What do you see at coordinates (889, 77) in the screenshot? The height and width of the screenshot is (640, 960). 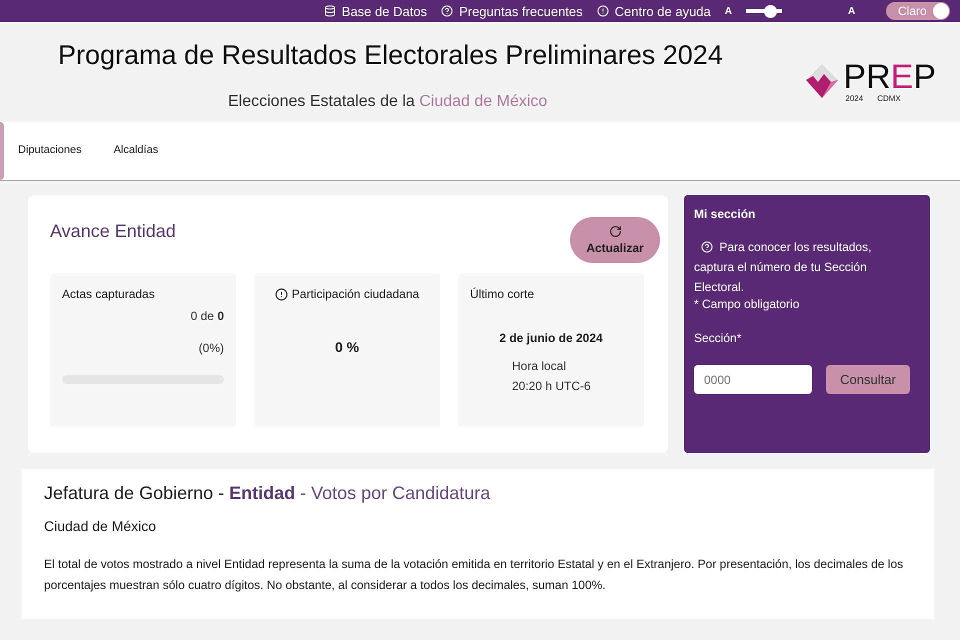 I see `logo-wordmark: PREP` at bounding box center [889, 77].